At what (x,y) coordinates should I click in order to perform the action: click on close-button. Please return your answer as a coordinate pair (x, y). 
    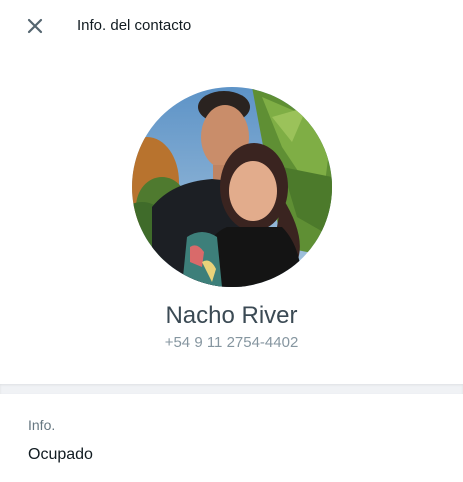
    Looking at the image, I should click on (35, 26).